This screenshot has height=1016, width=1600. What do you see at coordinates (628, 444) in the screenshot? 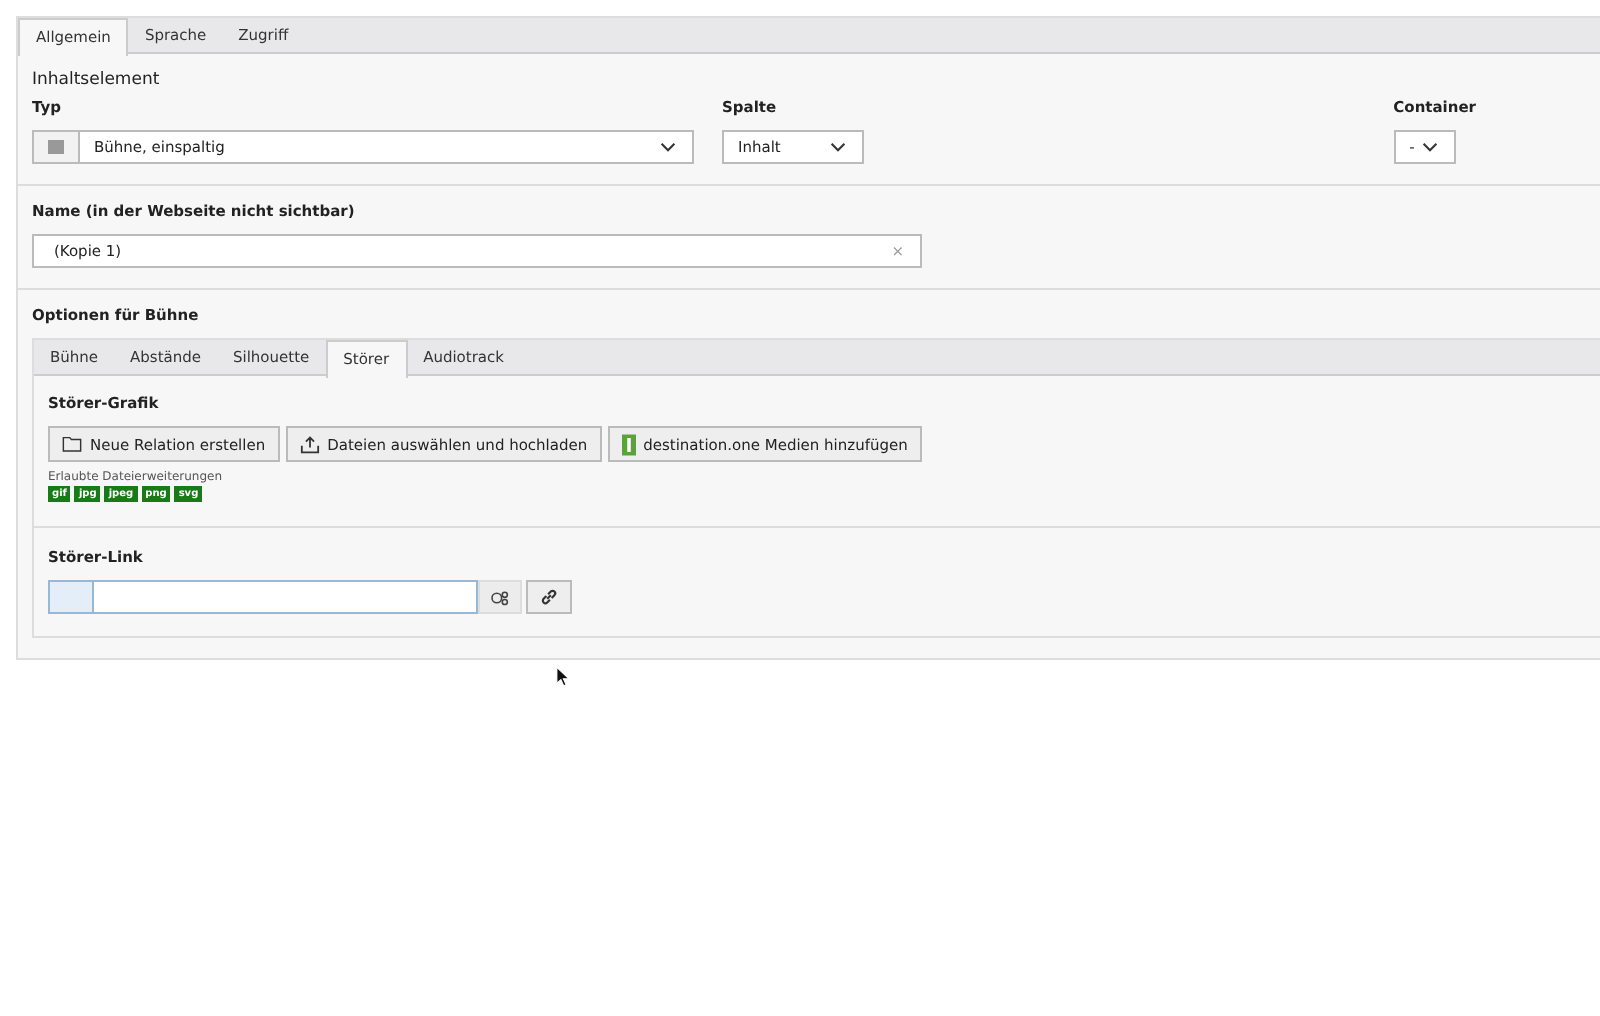
I see `logo-icon` at bounding box center [628, 444].